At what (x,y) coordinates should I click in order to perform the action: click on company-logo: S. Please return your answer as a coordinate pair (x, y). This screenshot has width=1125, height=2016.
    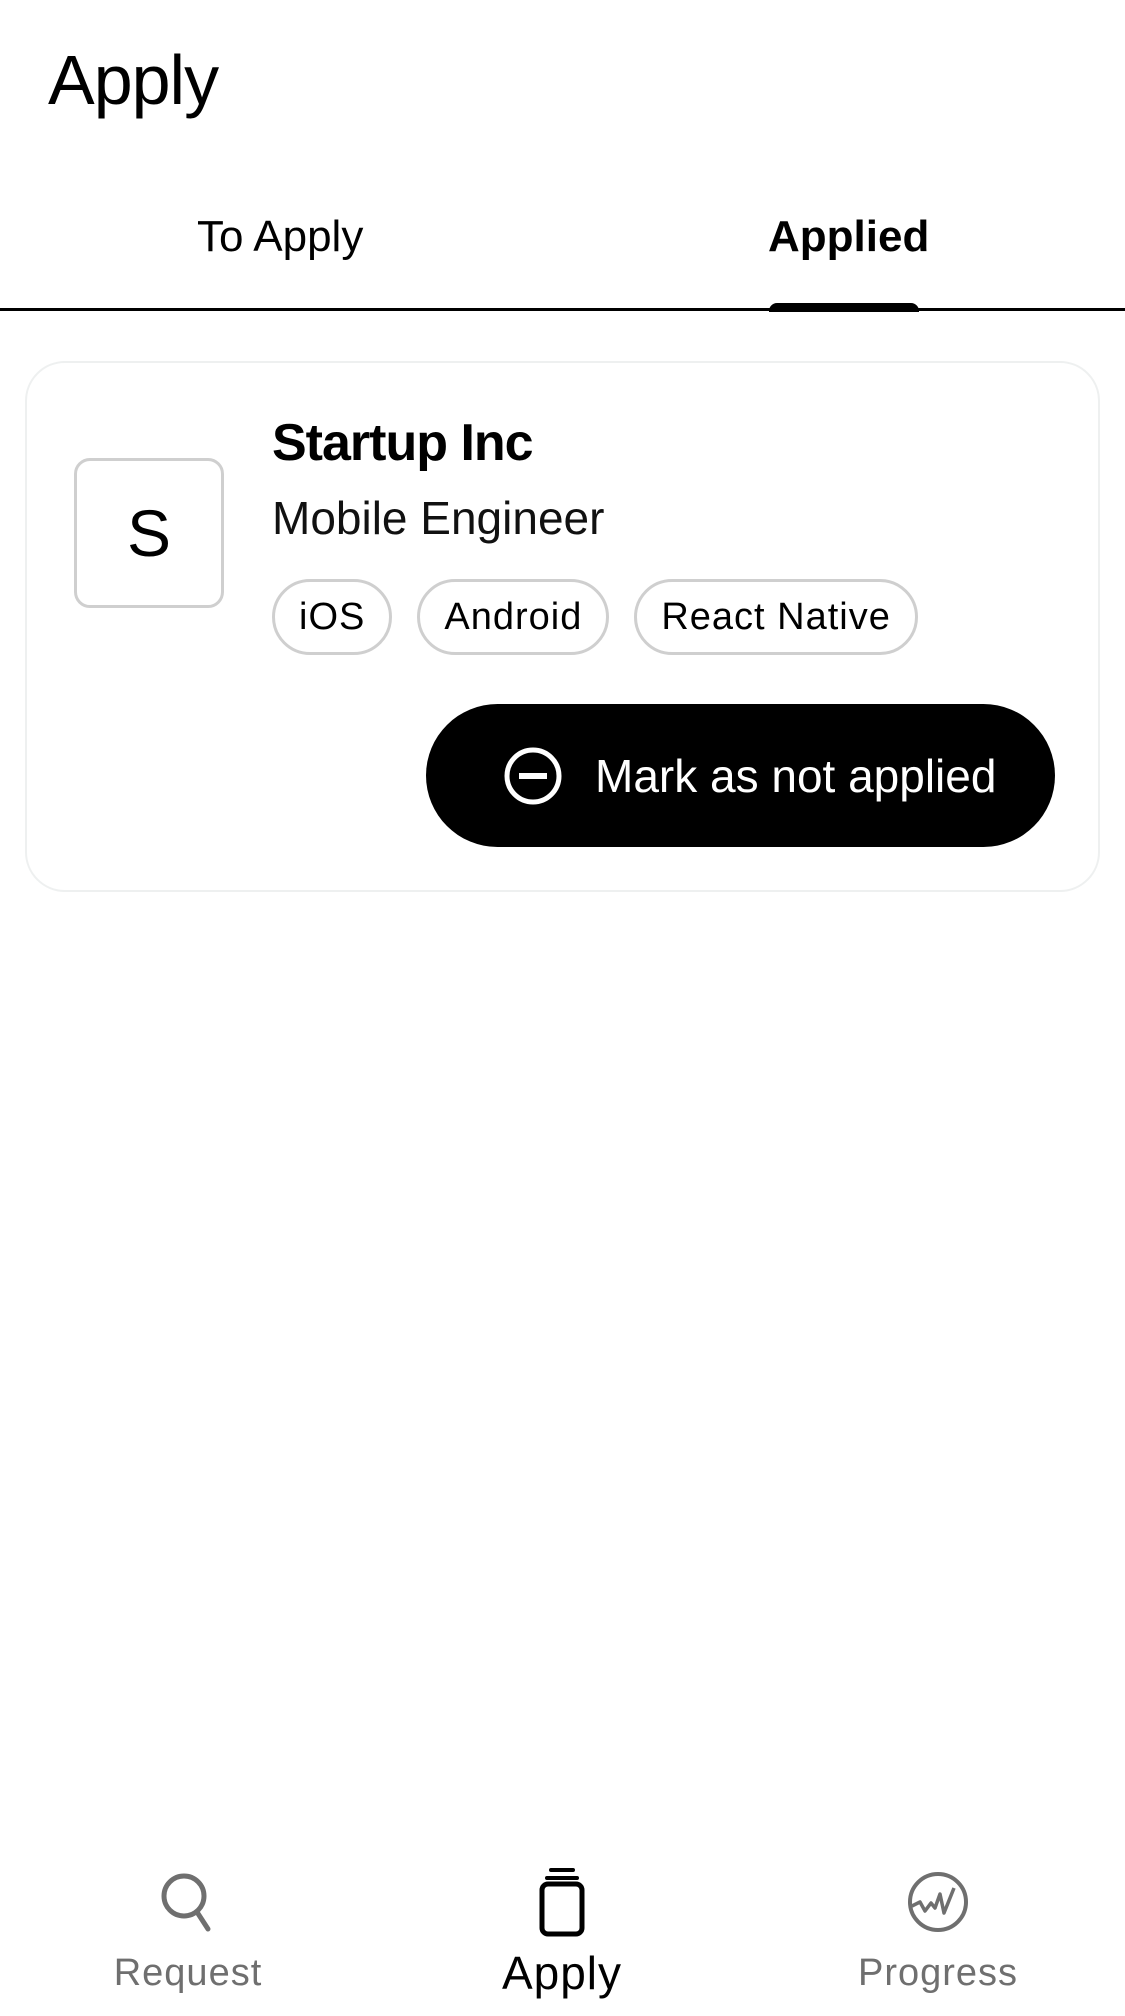
    Looking at the image, I should click on (149, 533).